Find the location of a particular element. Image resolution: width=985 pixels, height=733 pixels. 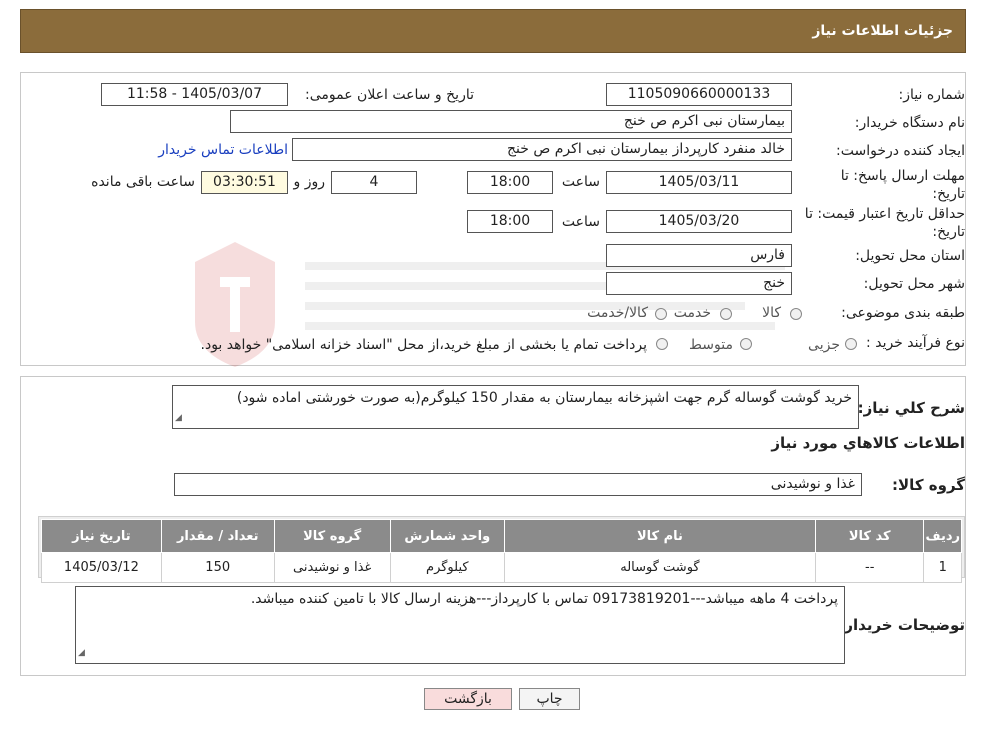

buyer-org-label: نام دستگاه خریدار: is located at coordinates (909, 123).